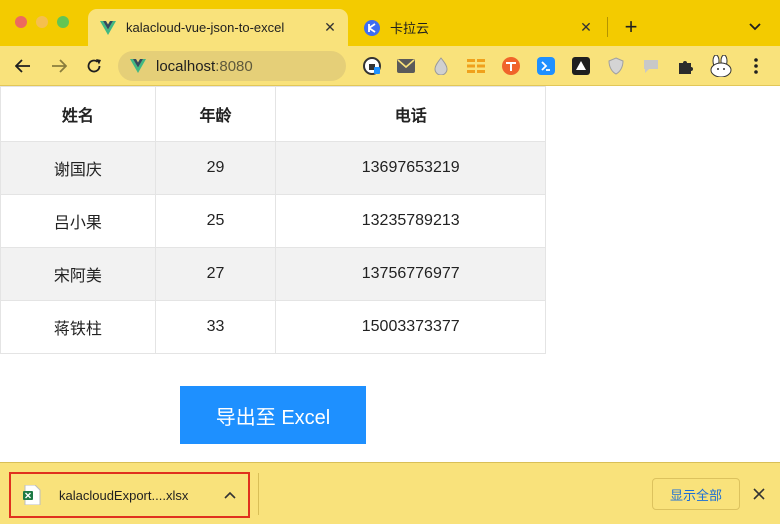  I want to click on tab-title: 卡拉云, so click(410, 28).